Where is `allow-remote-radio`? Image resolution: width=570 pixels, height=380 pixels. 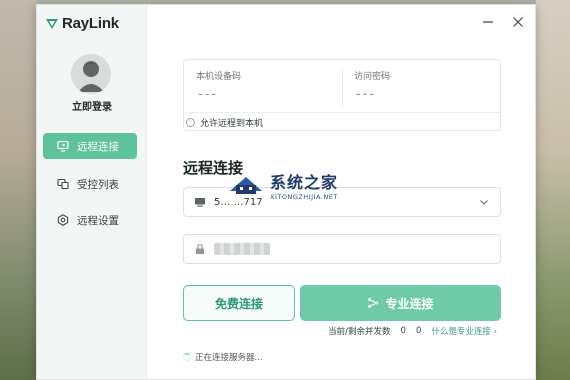 allow-remote-radio is located at coordinates (190, 122).